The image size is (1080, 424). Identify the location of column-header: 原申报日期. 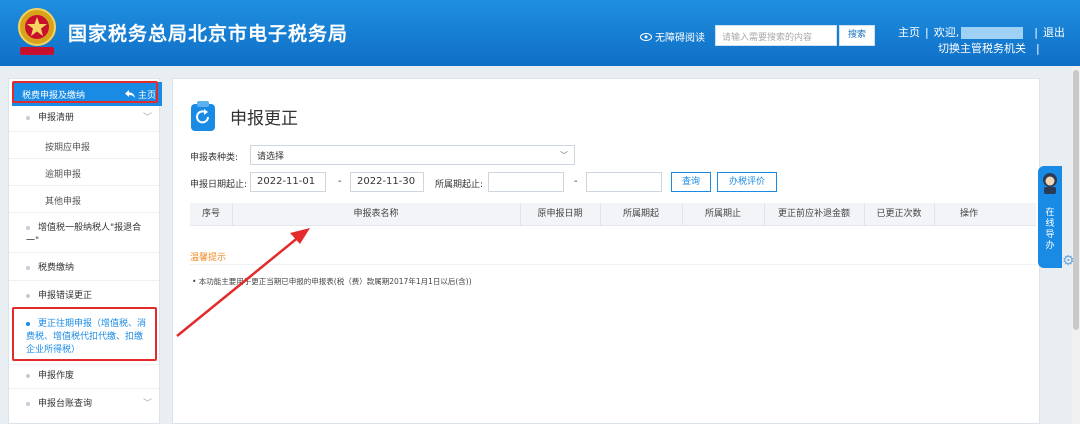
(560, 214).